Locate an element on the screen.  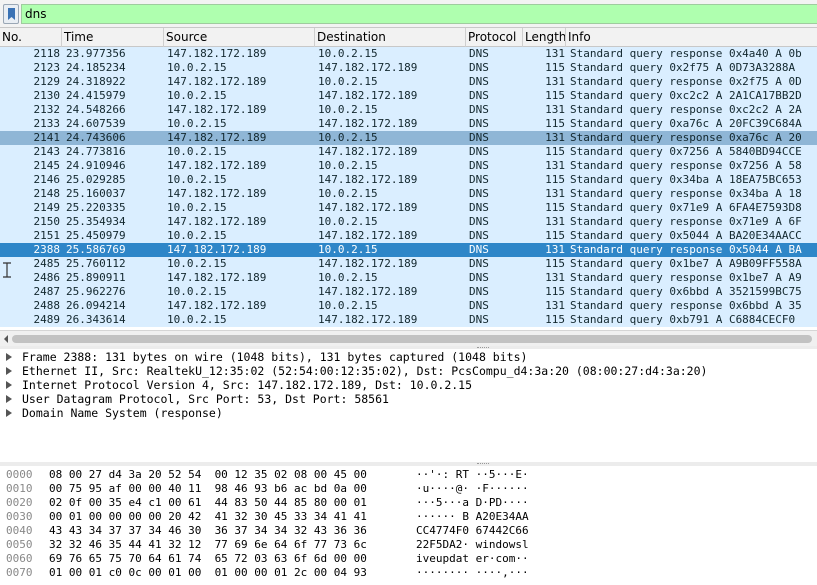
packet-cell-no: 2141 is located at coordinates (47, 137).